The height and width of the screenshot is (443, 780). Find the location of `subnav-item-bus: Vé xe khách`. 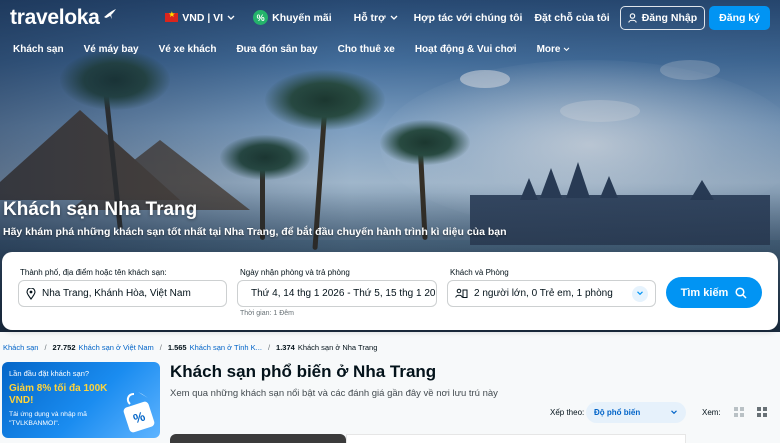

subnav-item-bus: Vé xe khách is located at coordinates (188, 49).